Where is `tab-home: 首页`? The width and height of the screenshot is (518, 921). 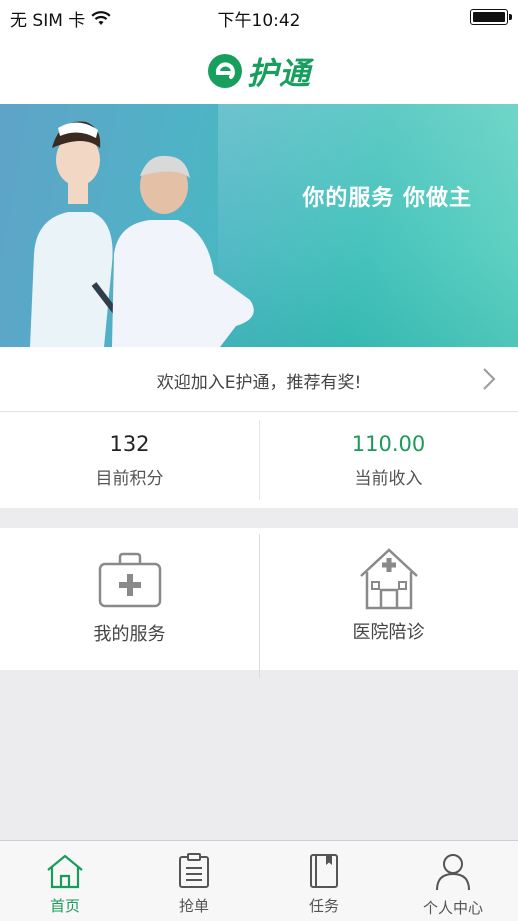 tab-home: 首页 is located at coordinates (65, 881).